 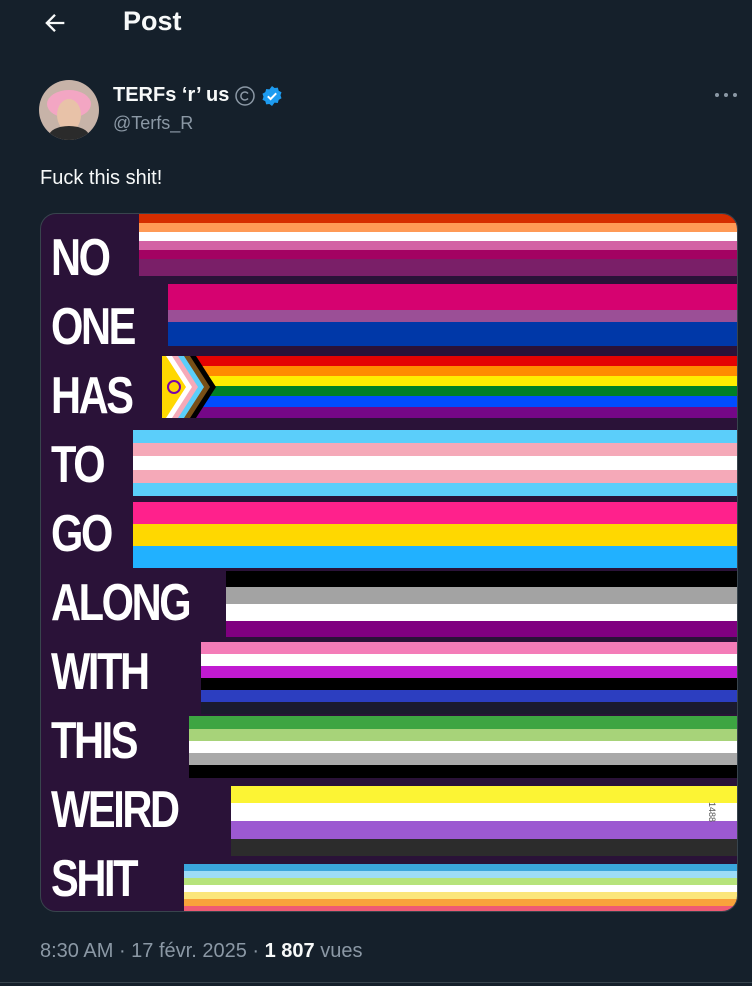 I want to click on author-name: TERFs ‘r’ us, so click(x=171, y=95).